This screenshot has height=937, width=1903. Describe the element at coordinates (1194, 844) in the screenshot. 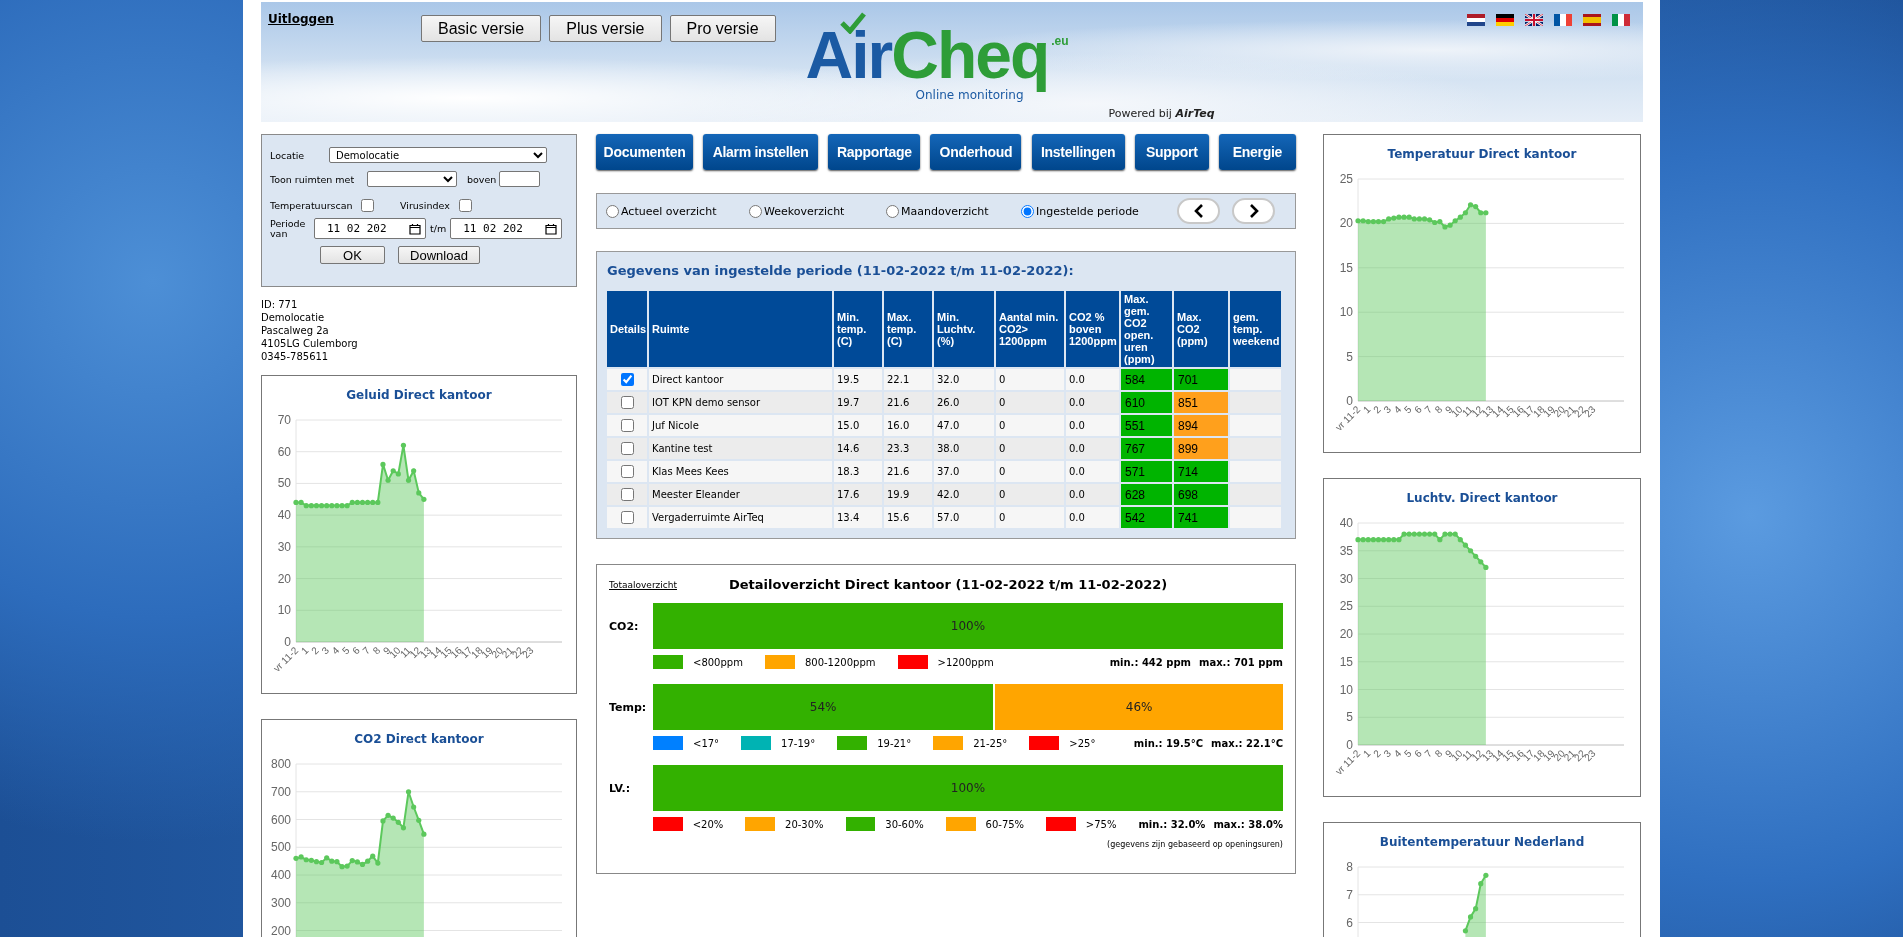

I see `footnote: (gegevens zijn gebaseerd op openingsuren)` at that location.